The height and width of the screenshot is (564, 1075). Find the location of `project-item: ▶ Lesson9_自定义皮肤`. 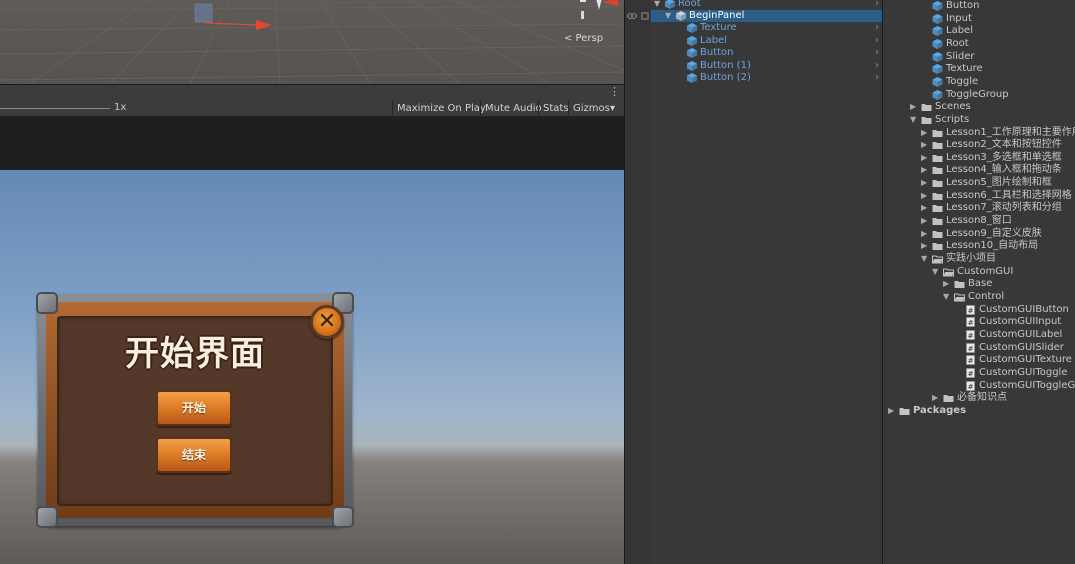

project-item: ▶ Lesson9_自定义皮肤 is located at coordinates (979, 234).